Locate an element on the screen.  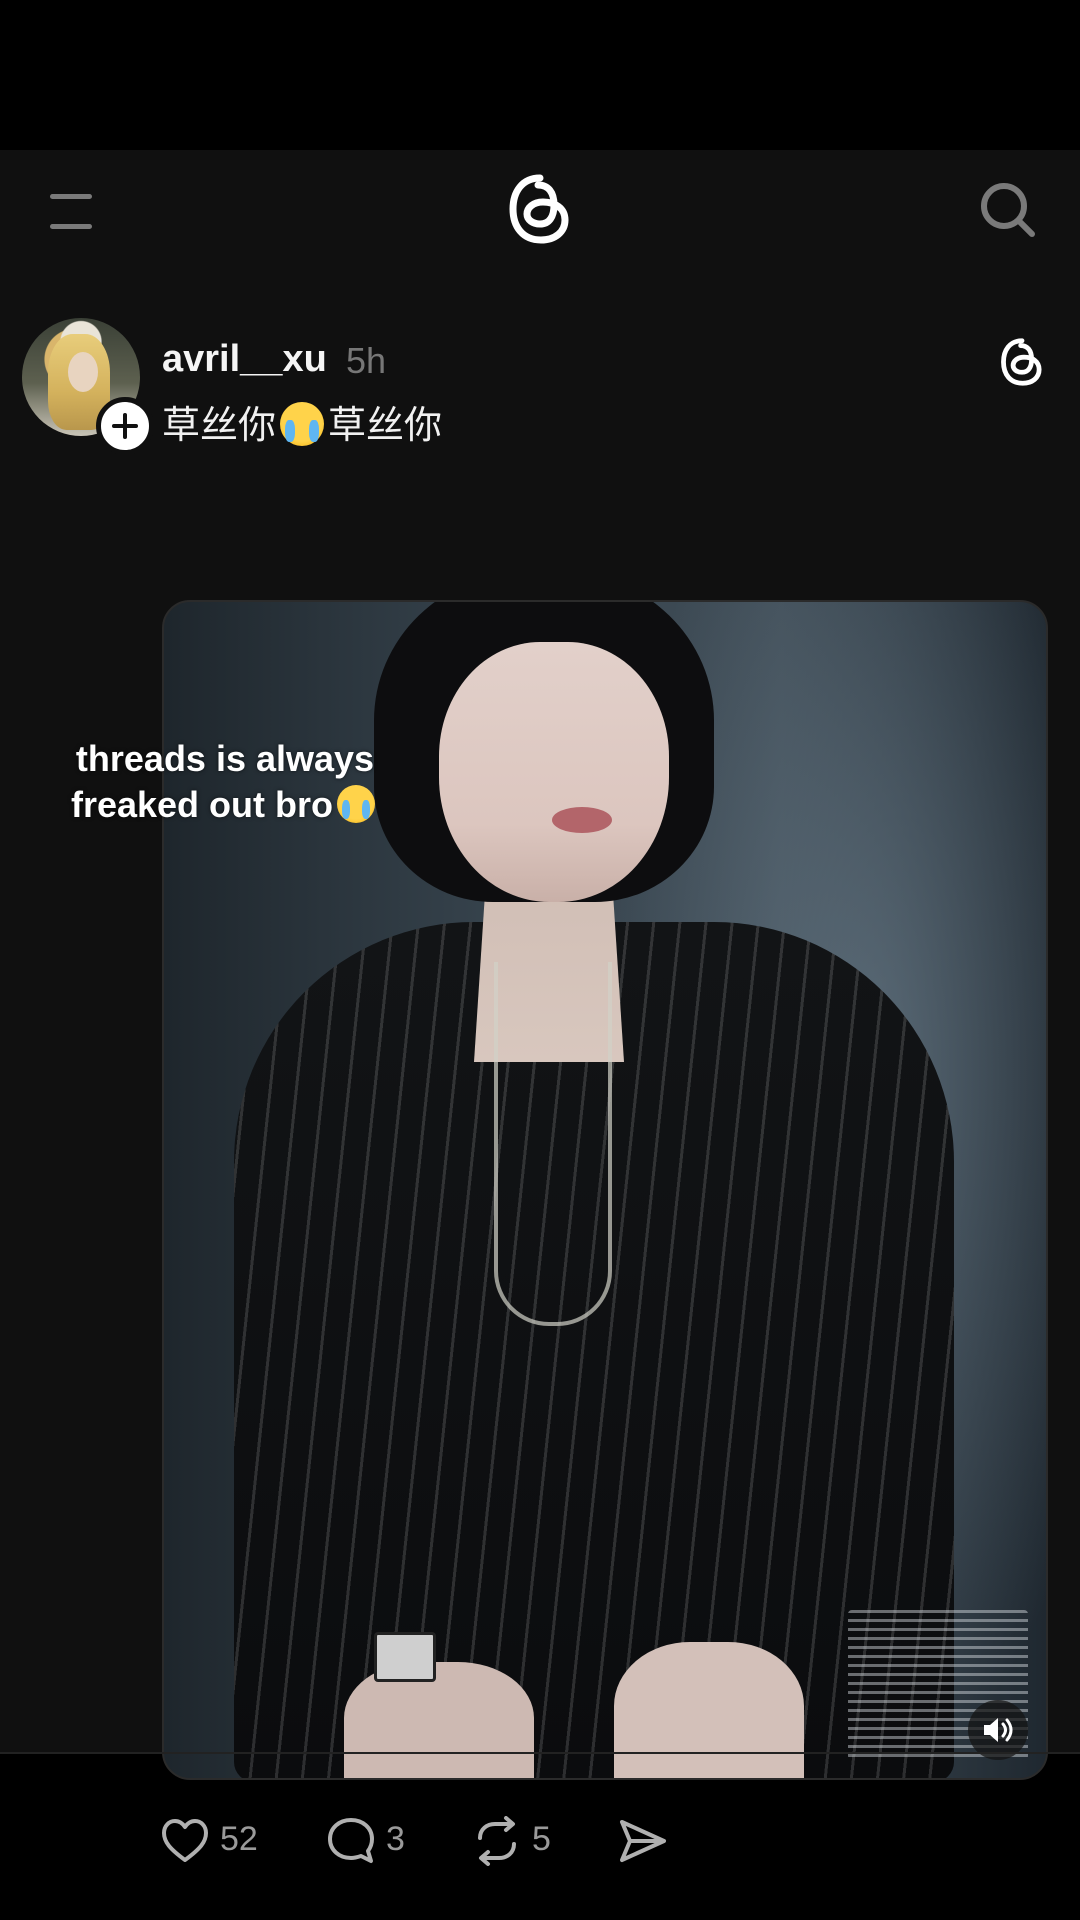
comment-bubble-icon is located at coordinates (351, 1840).